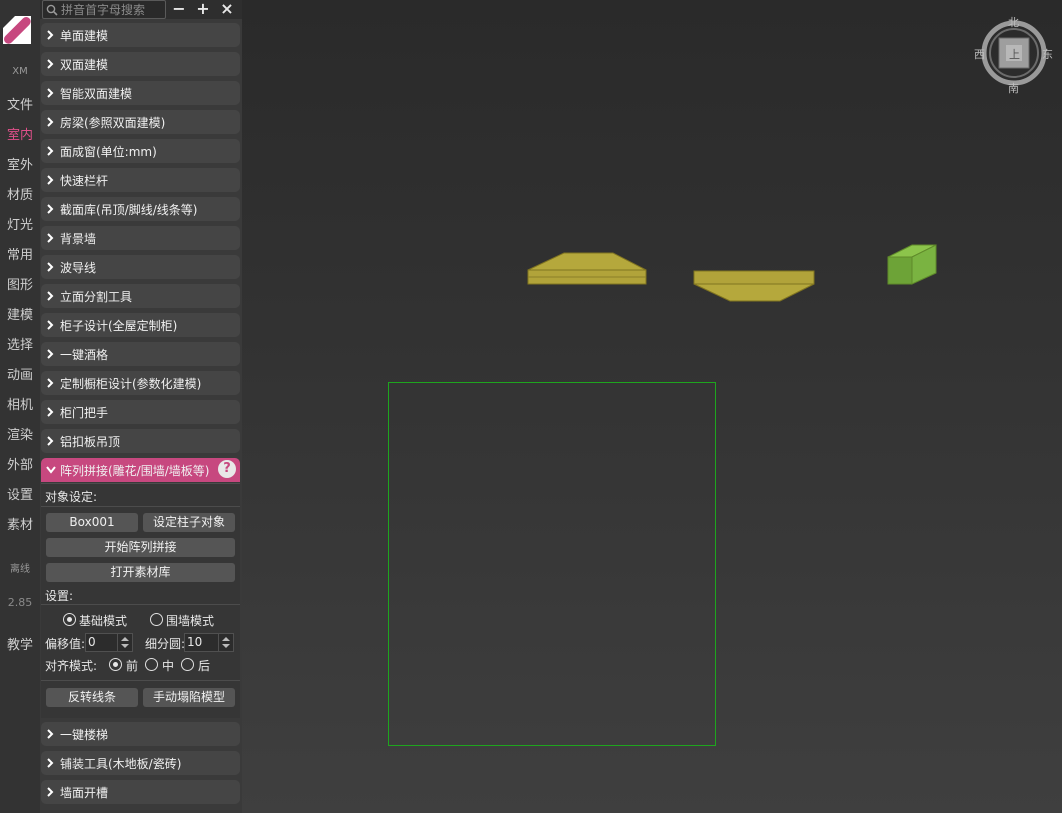 Image resolution: width=1062 pixels, height=813 pixels. What do you see at coordinates (151, 664) in the screenshot?
I see `align-middle-radio` at bounding box center [151, 664].